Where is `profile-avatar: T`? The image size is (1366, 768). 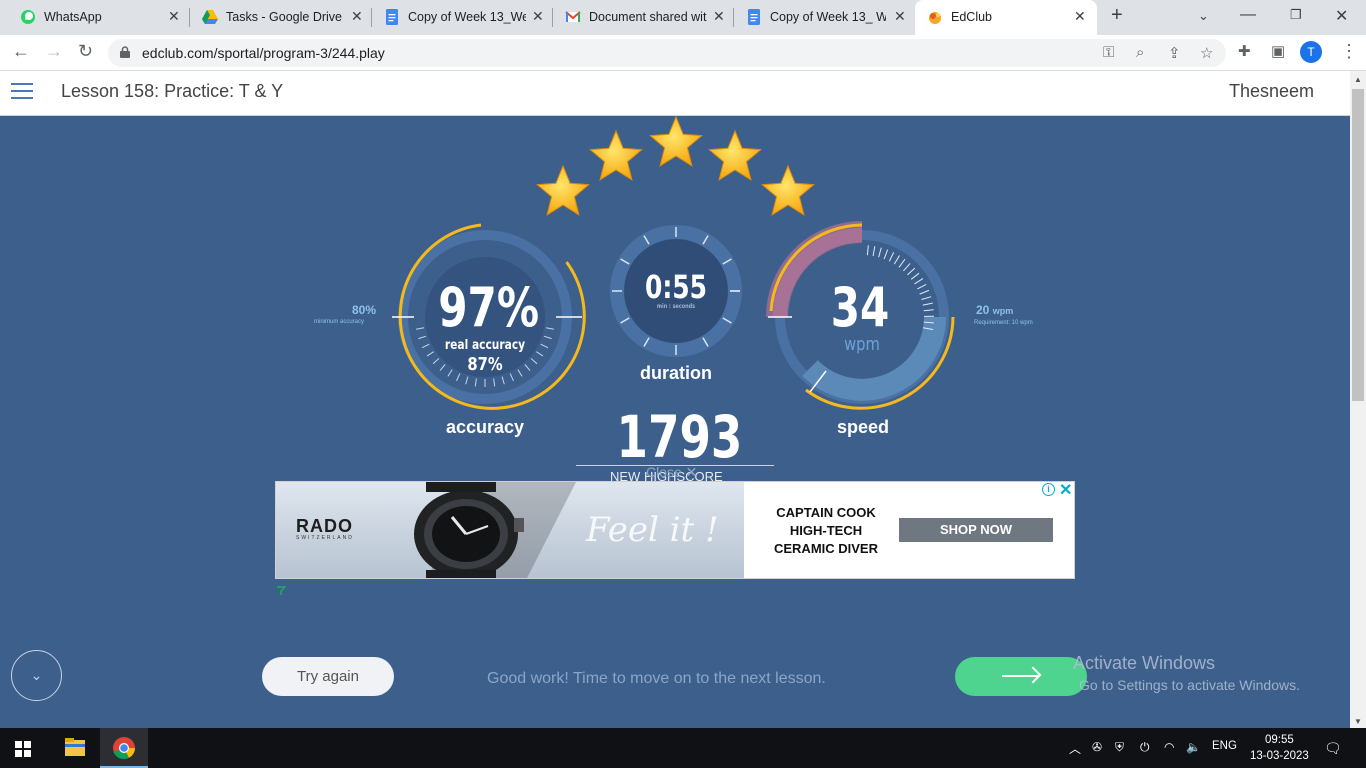 profile-avatar: T is located at coordinates (1311, 52).